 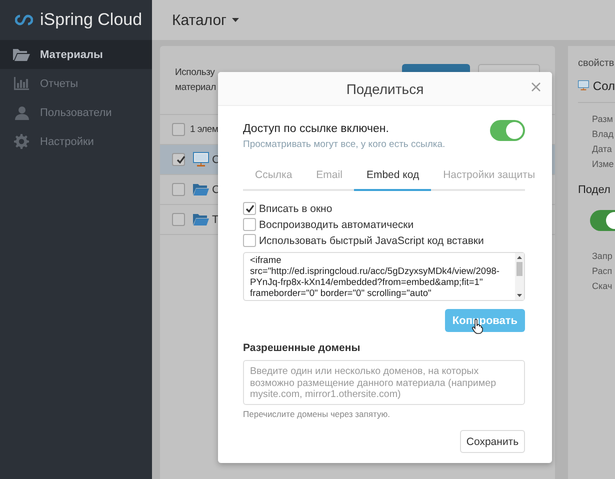 I want to click on property-label: Изме, so click(x=603, y=164).